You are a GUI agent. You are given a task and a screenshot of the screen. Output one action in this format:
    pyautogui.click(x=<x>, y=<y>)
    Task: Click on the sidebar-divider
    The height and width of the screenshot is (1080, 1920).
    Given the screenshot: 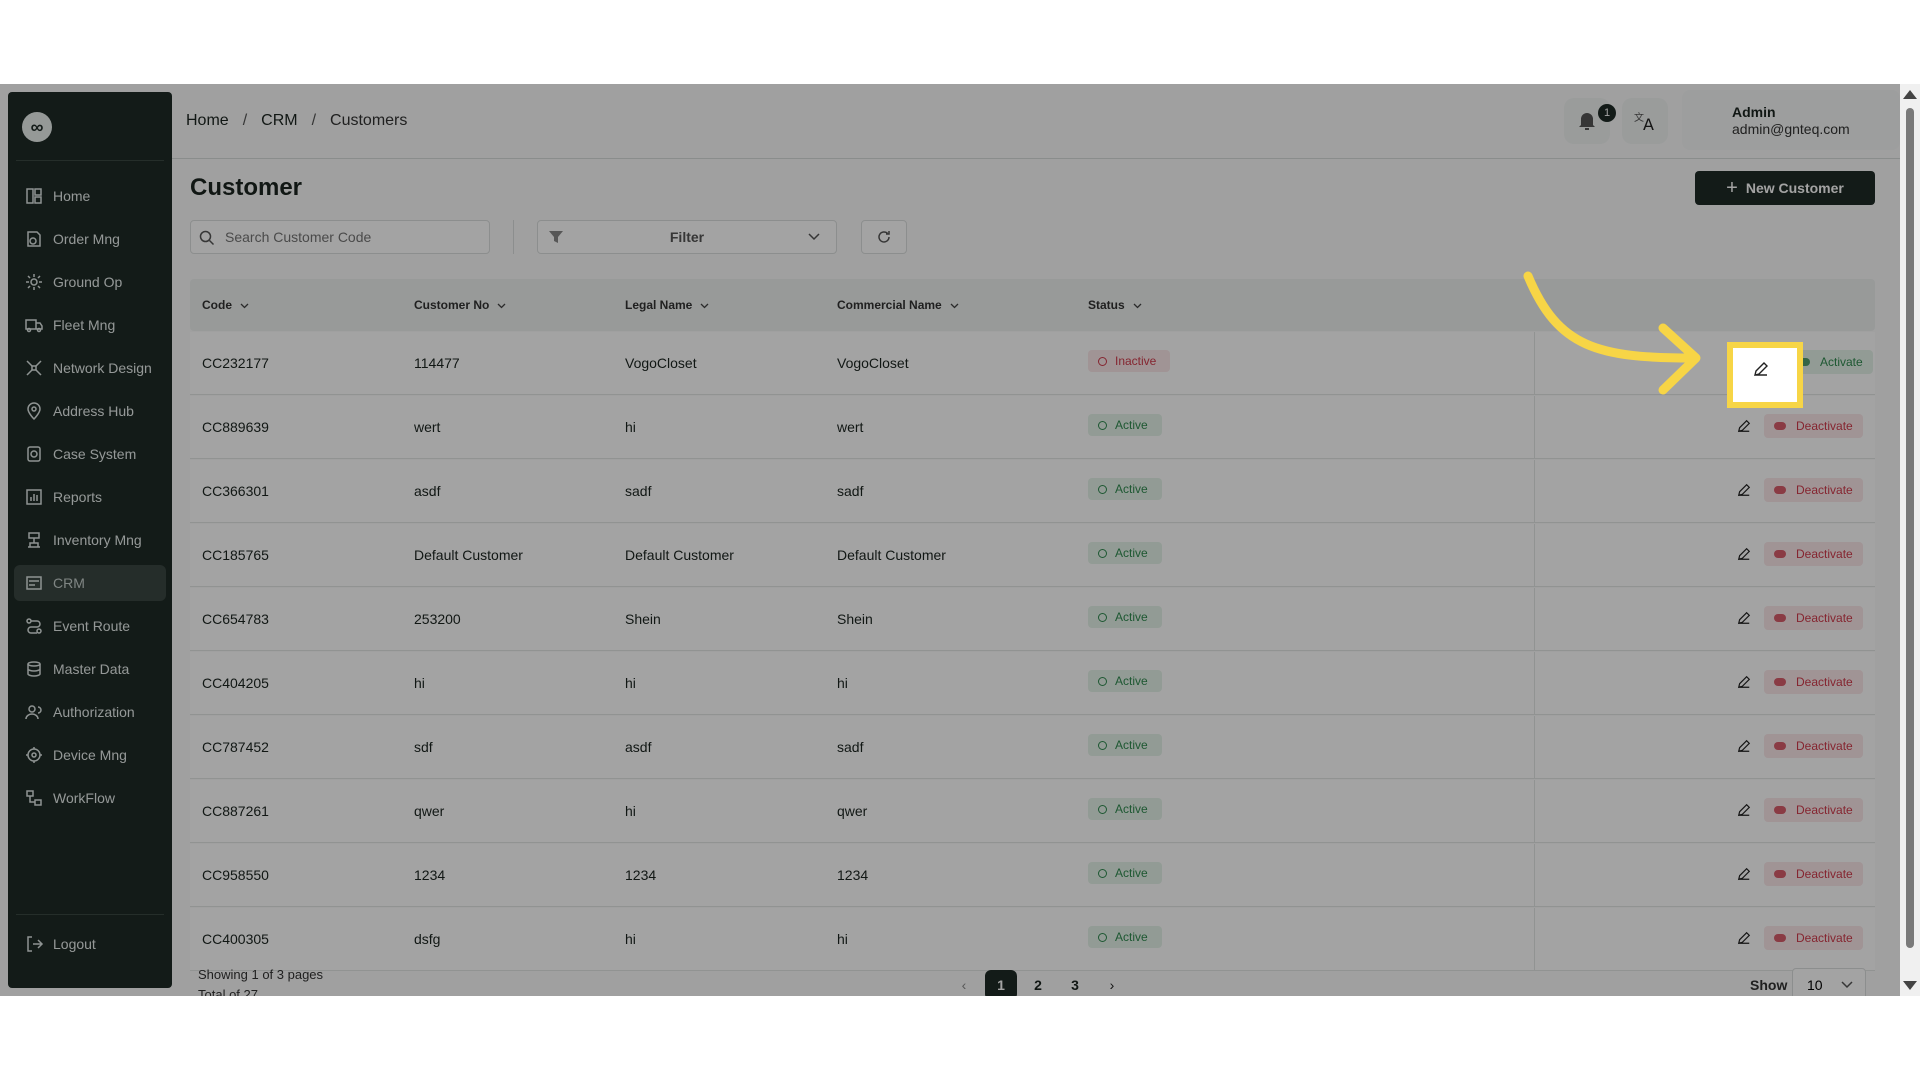 What is the action you would take?
    pyautogui.click(x=90, y=160)
    